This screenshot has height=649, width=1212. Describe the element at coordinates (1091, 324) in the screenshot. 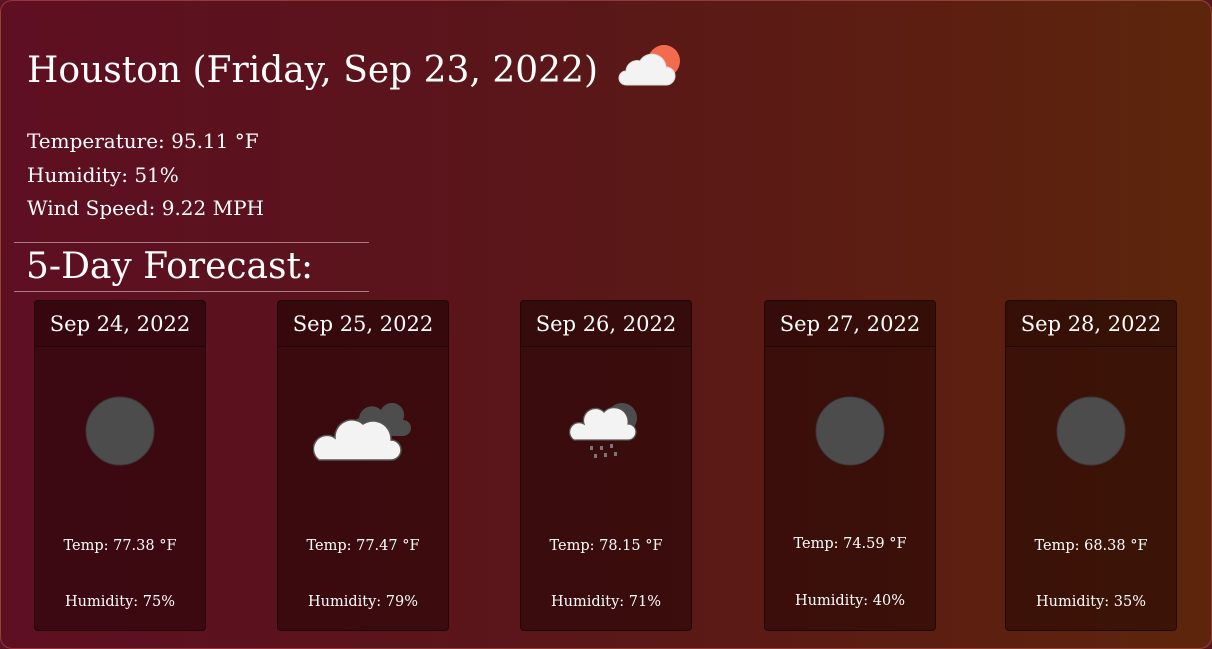

I see `forecast-date: Sep 28, 2022` at that location.